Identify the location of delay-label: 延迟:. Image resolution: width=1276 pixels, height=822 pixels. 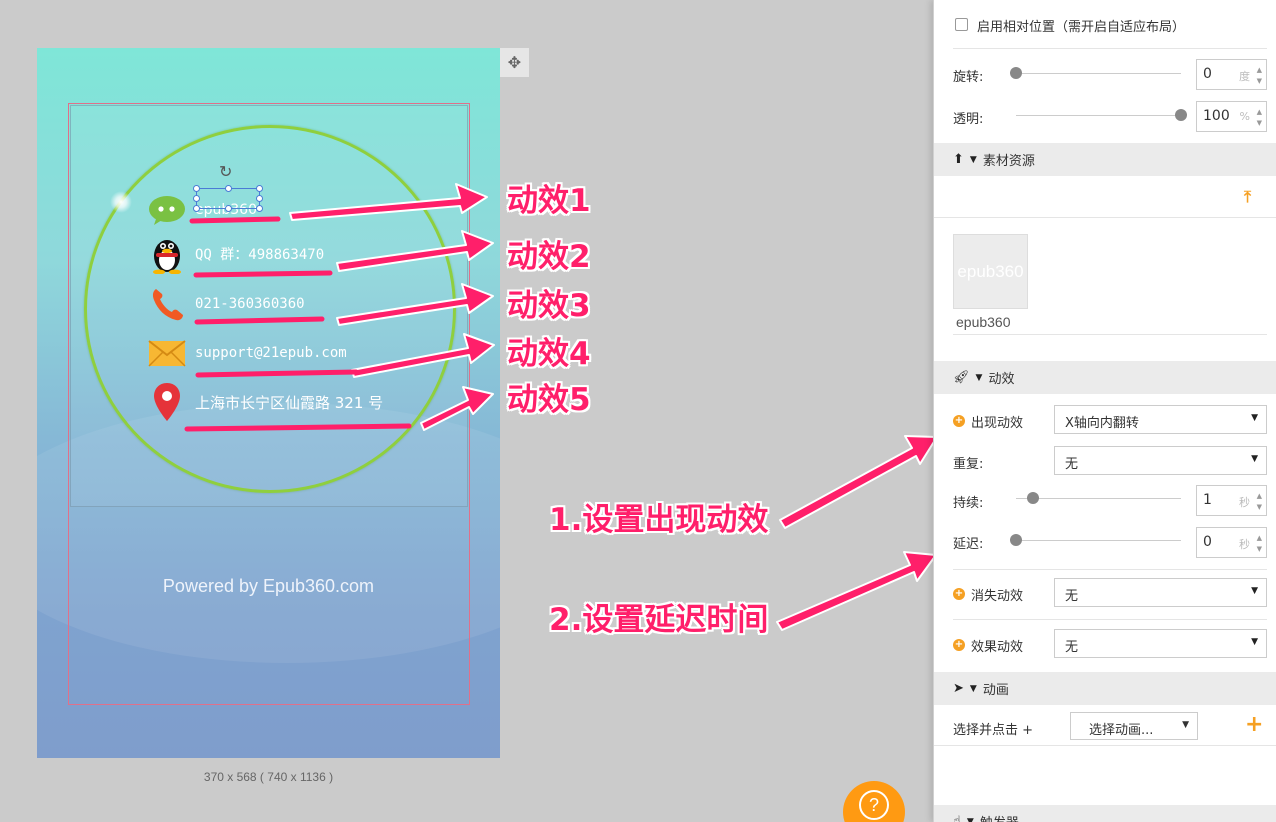
(968, 544).